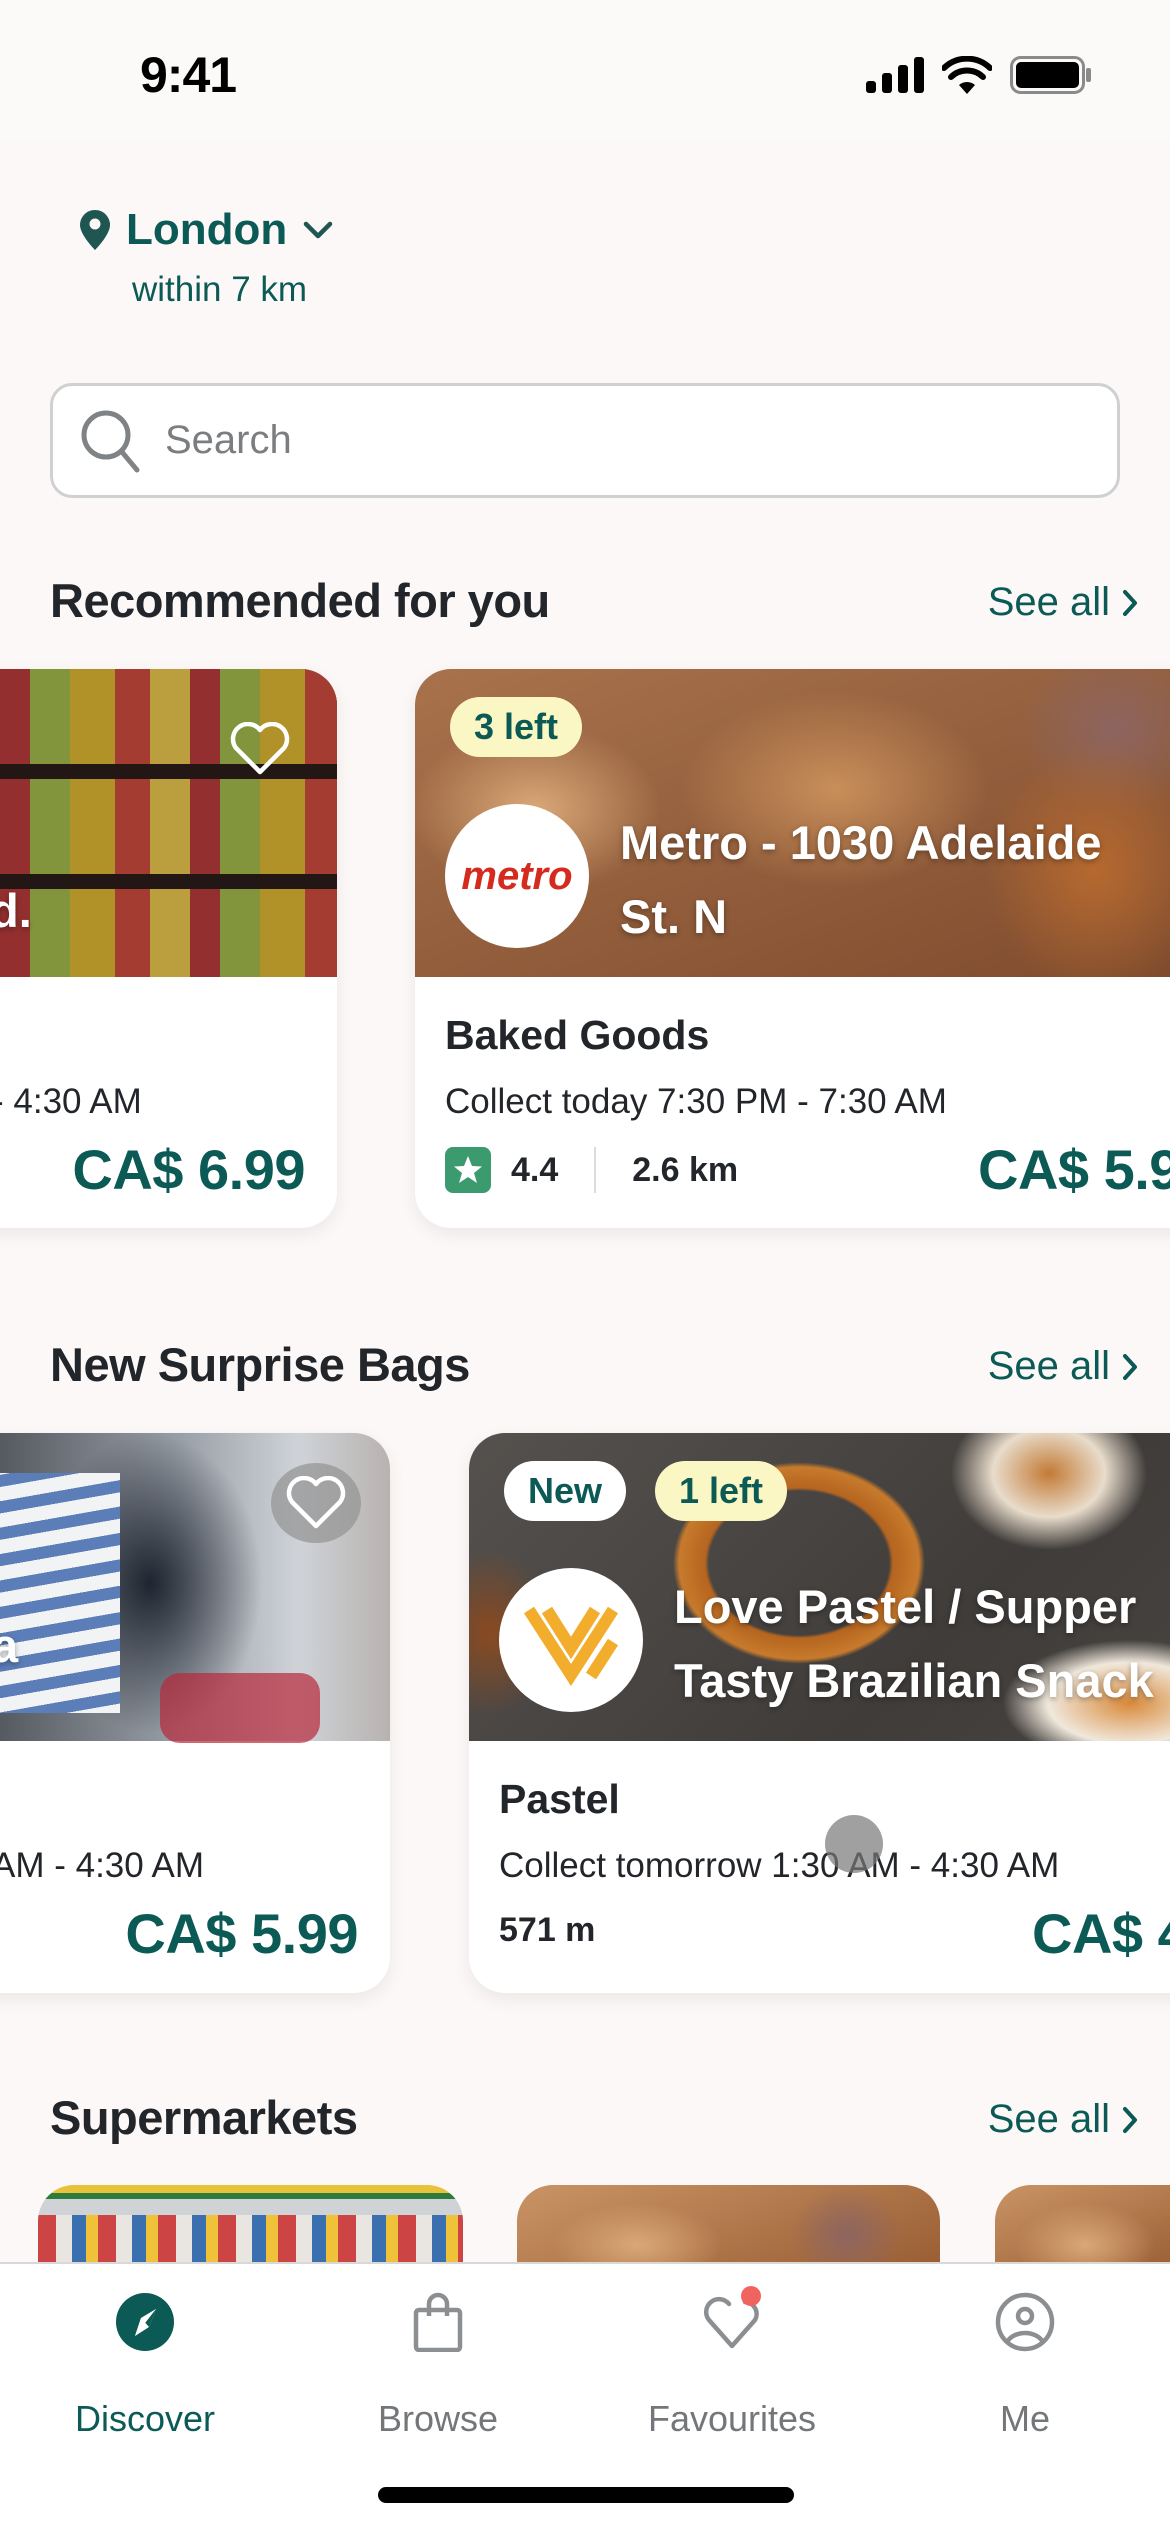 The height and width of the screenshot is (2532, 1170). I want to click on see-all-supermarkets: See all, so click(1063, 2119).